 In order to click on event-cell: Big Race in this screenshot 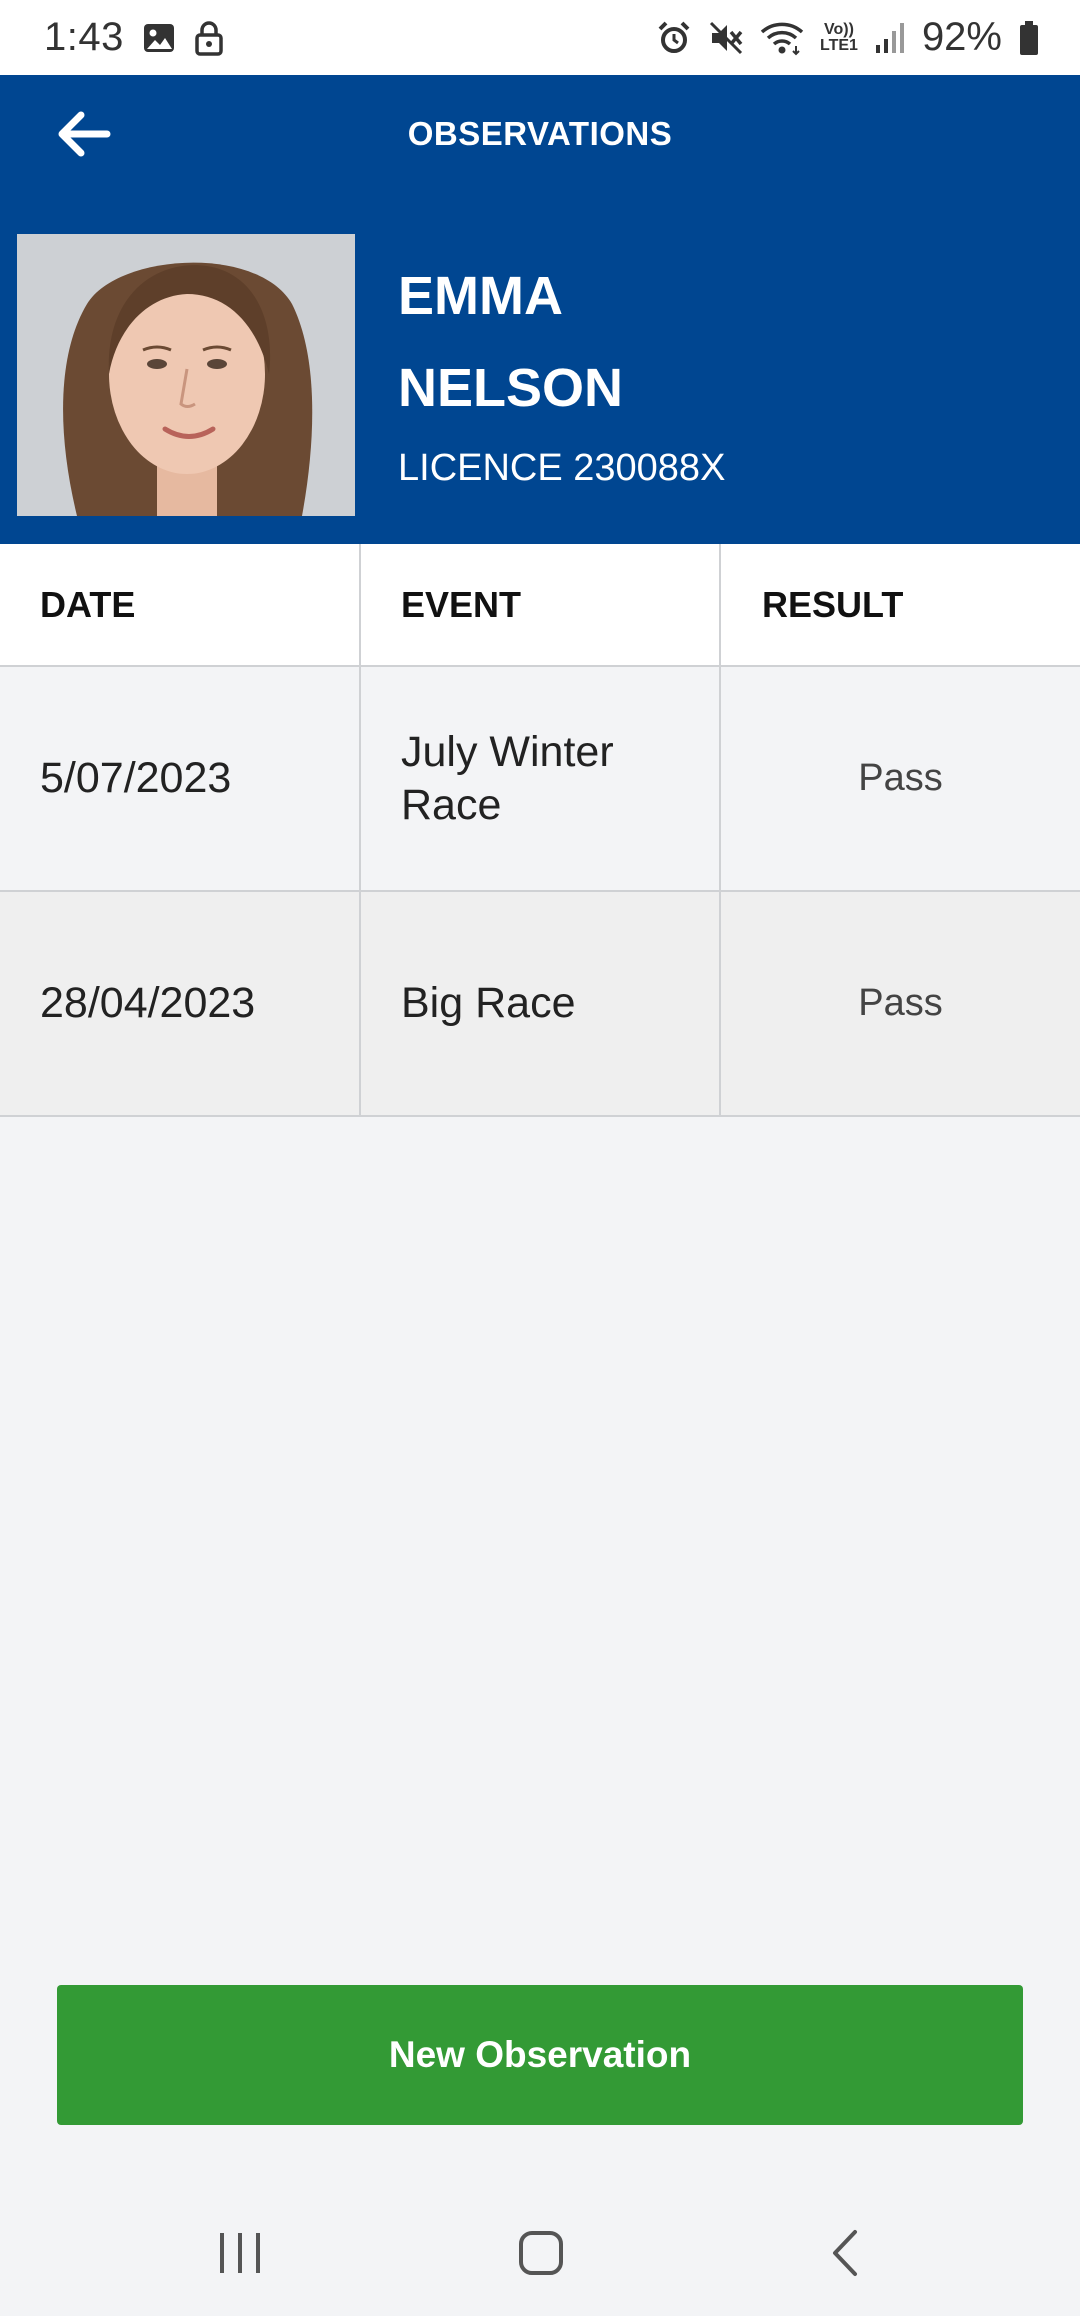, I will do `click(541, 1003)`.